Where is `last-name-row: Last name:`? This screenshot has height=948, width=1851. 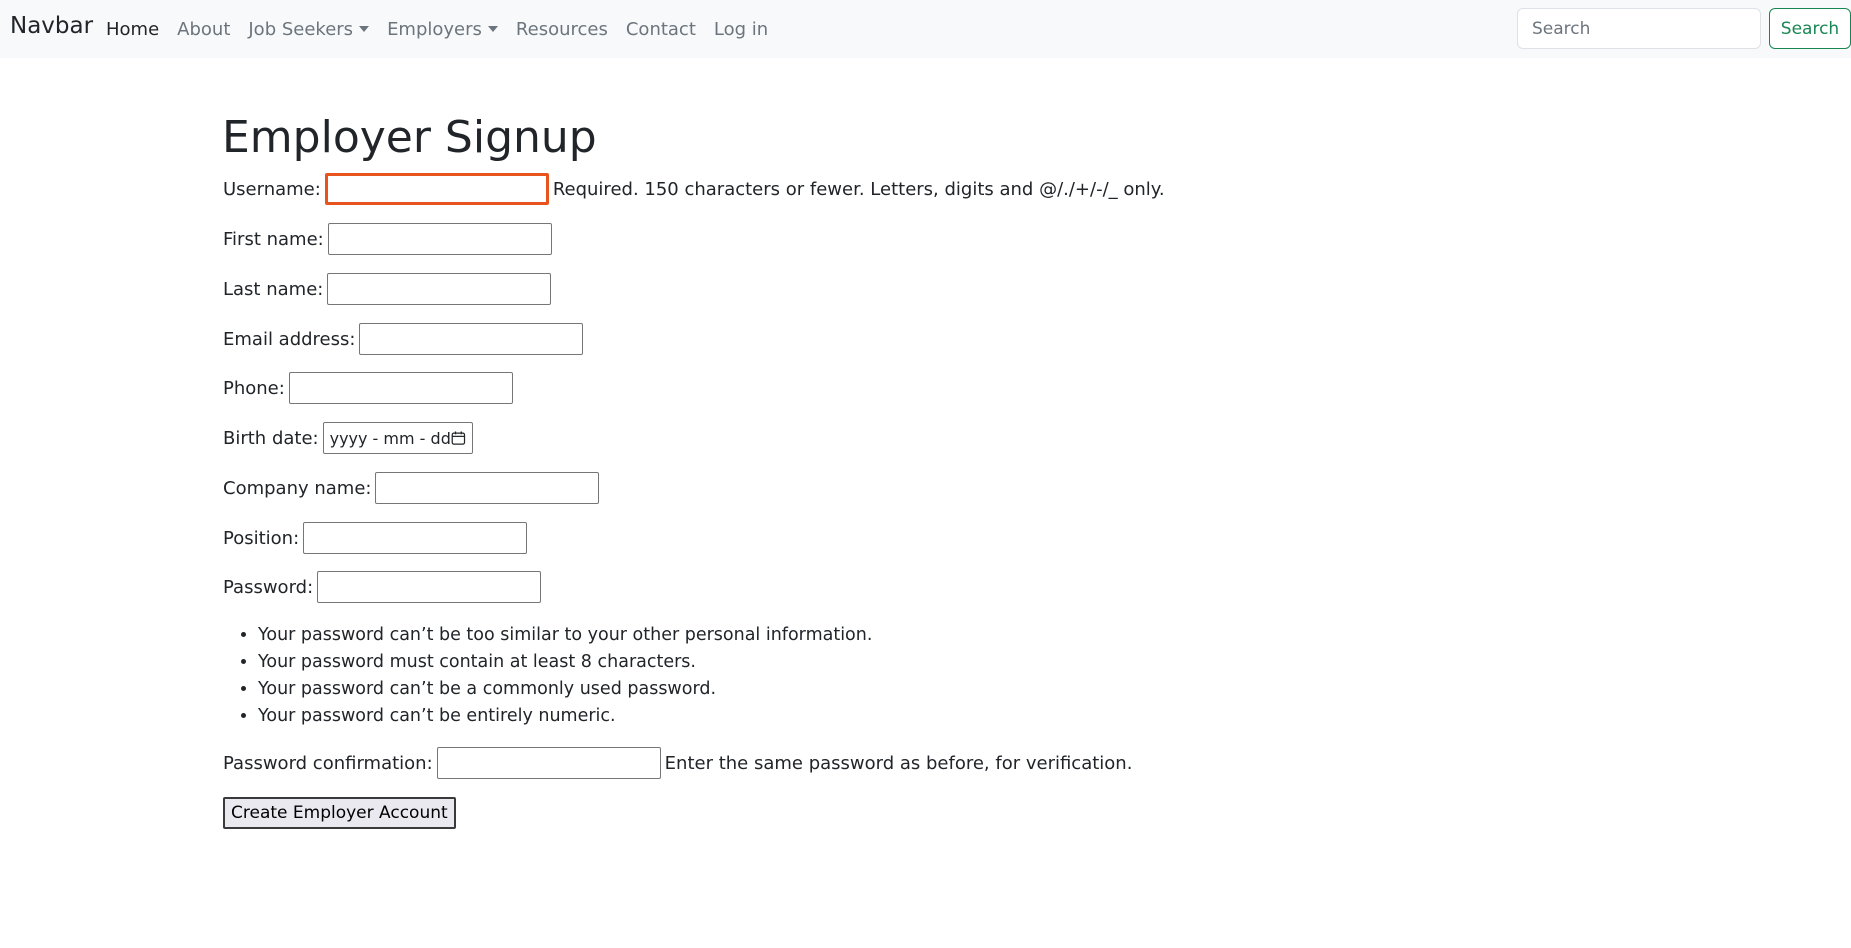
last-name-row: Last name: is located at coordinates (387, 289).